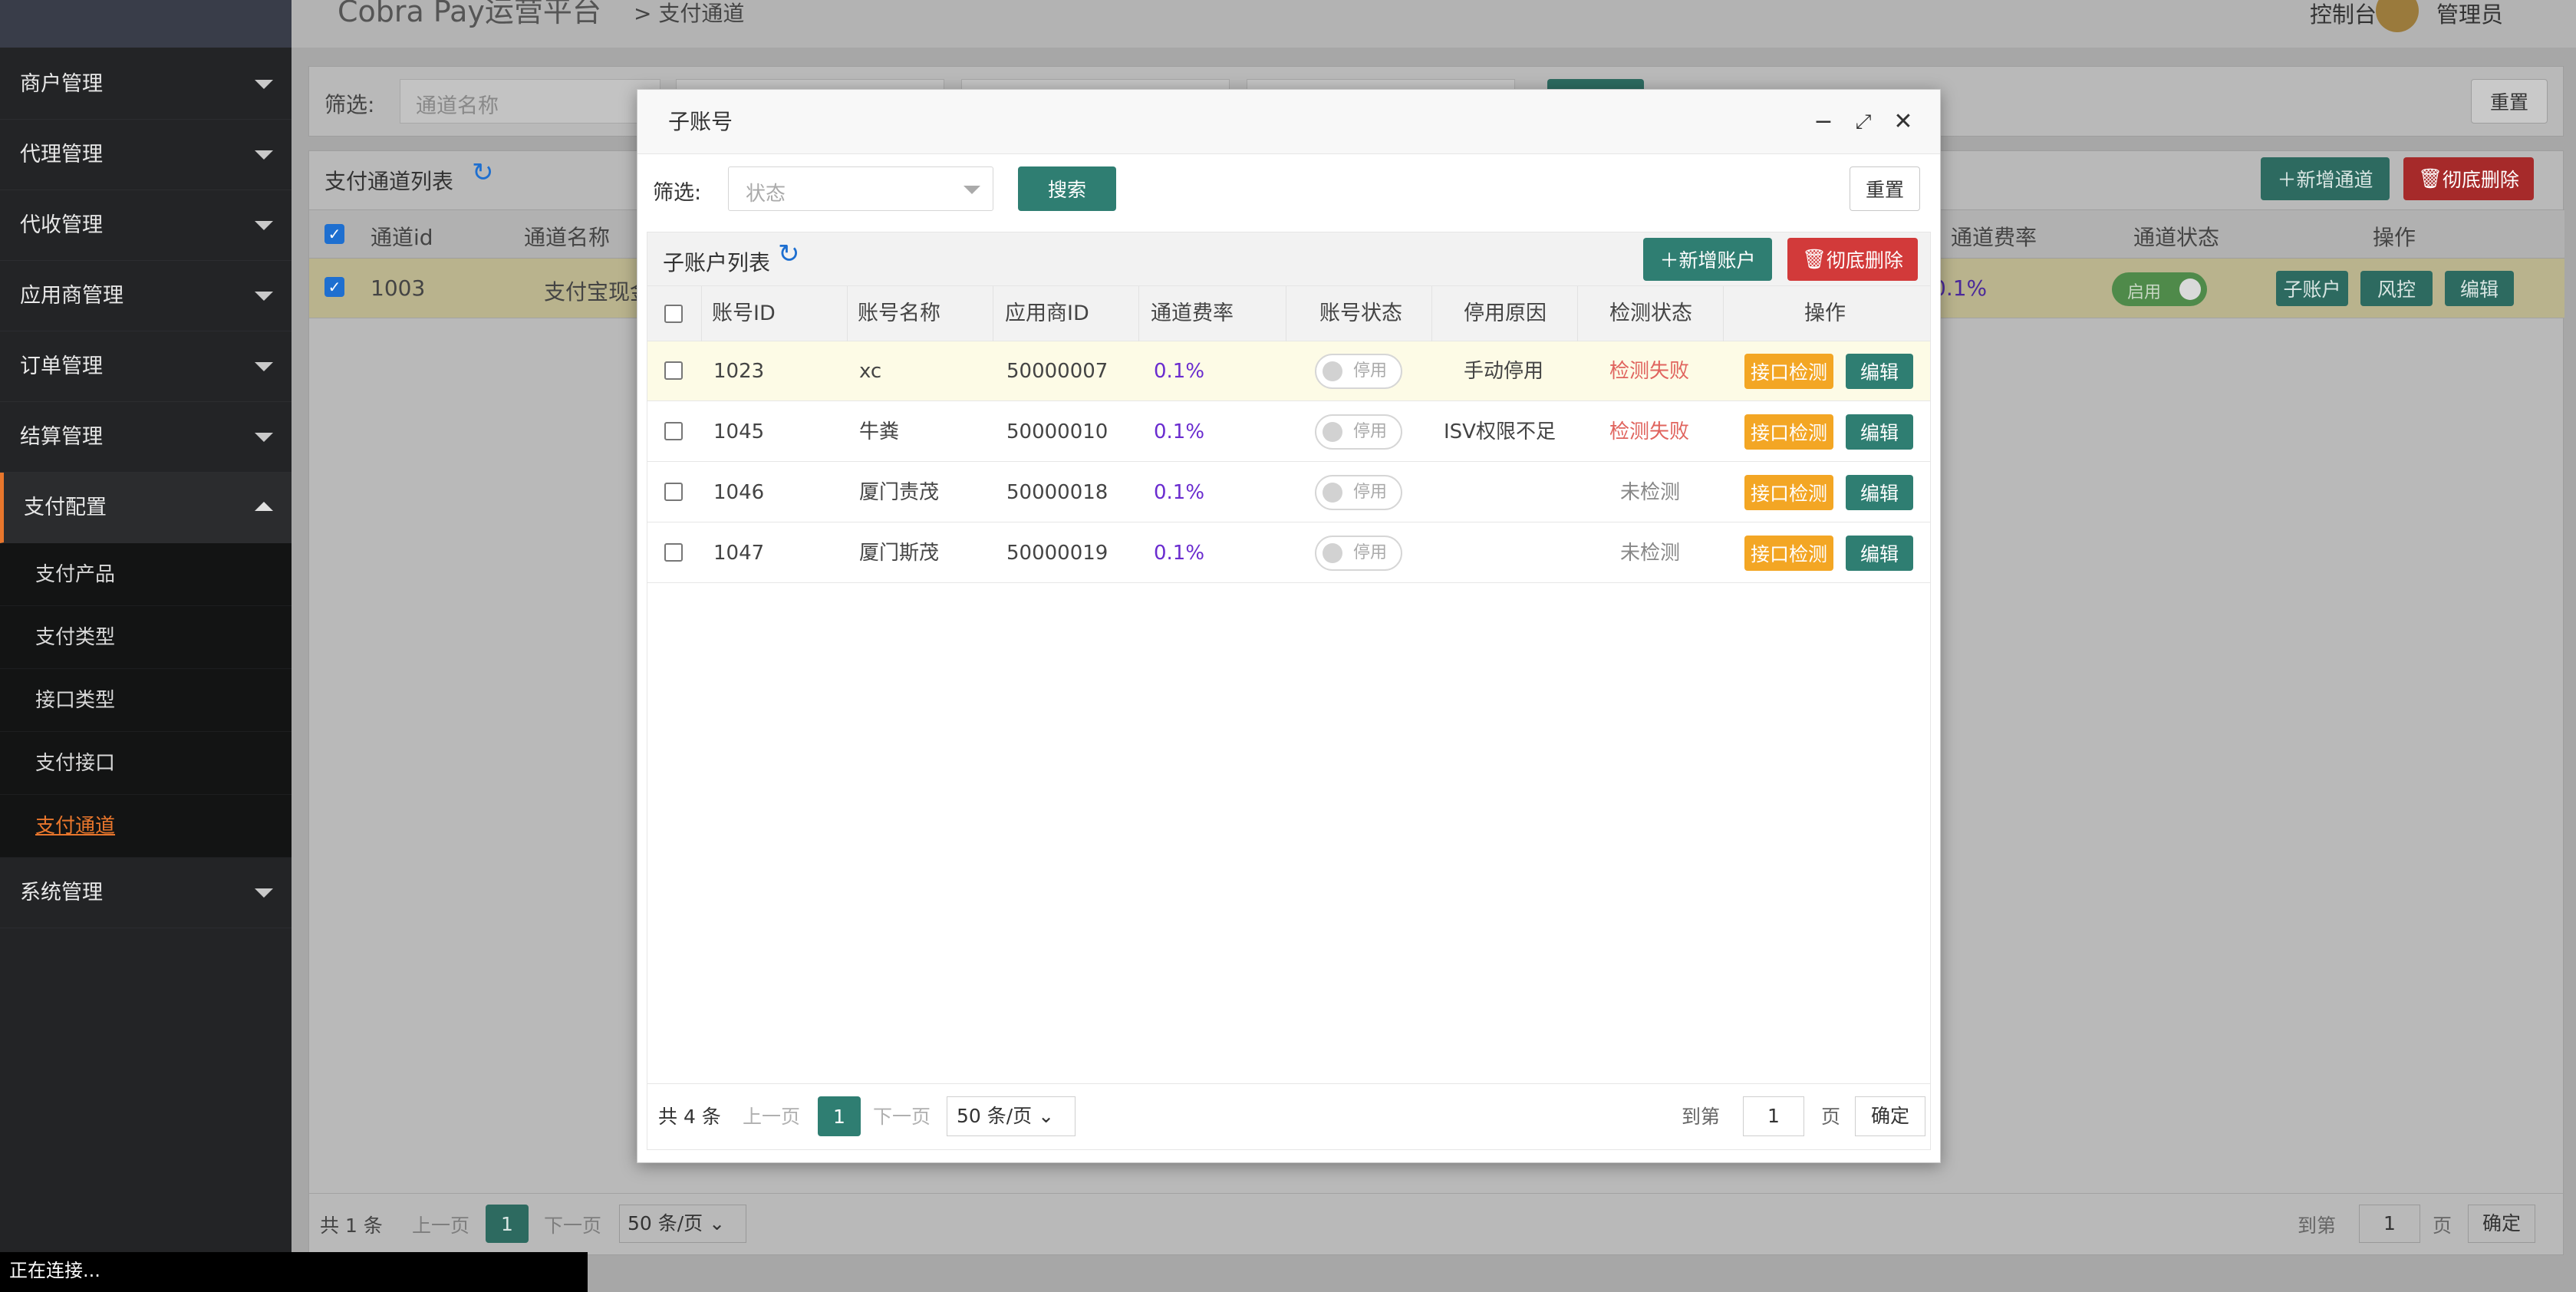 This screenshot has width=2576, height=1292. I want to click on maximize-icon: ⤢, so click(1863, 122).